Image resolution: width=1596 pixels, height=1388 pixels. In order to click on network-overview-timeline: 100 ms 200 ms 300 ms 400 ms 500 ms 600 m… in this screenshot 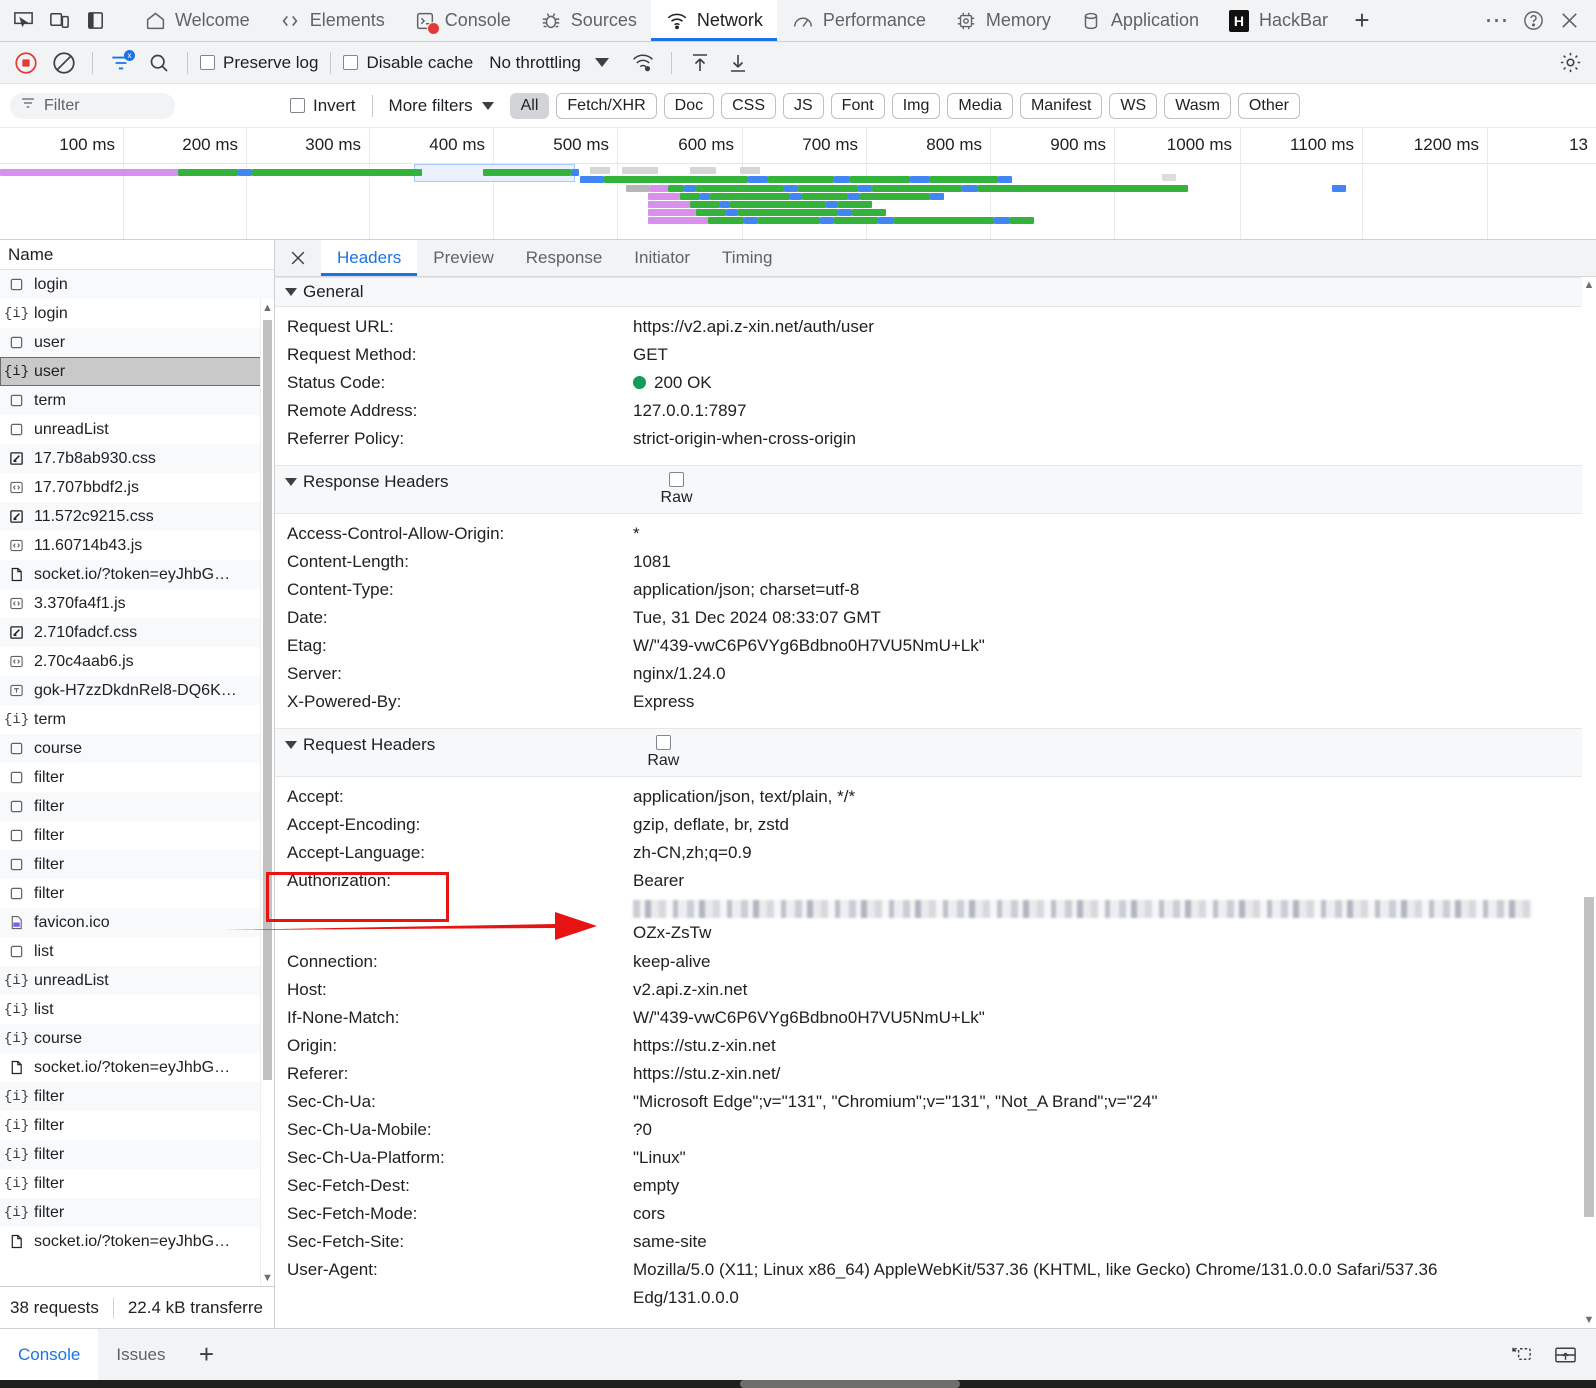, I will do `click(798, 184)`.